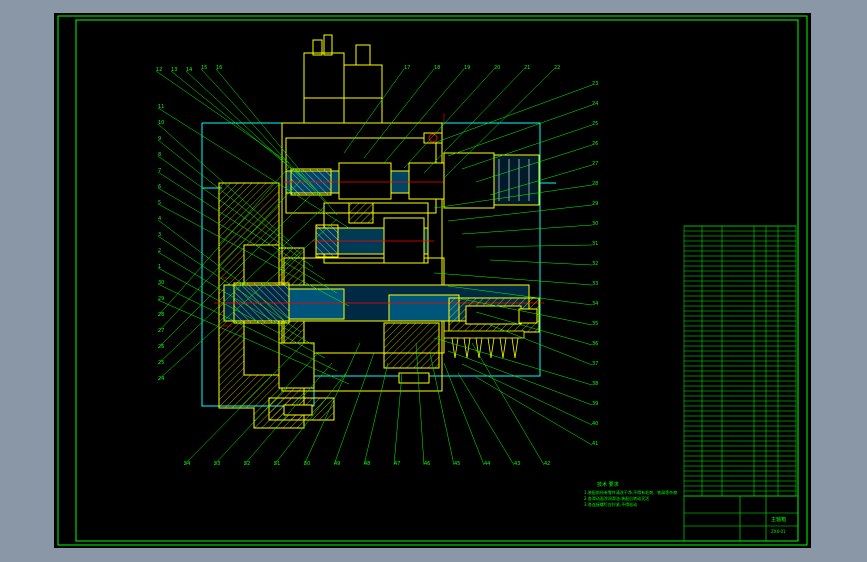 The image size is (867, 562). I want to click on middle-shaft, so click(373, 233).